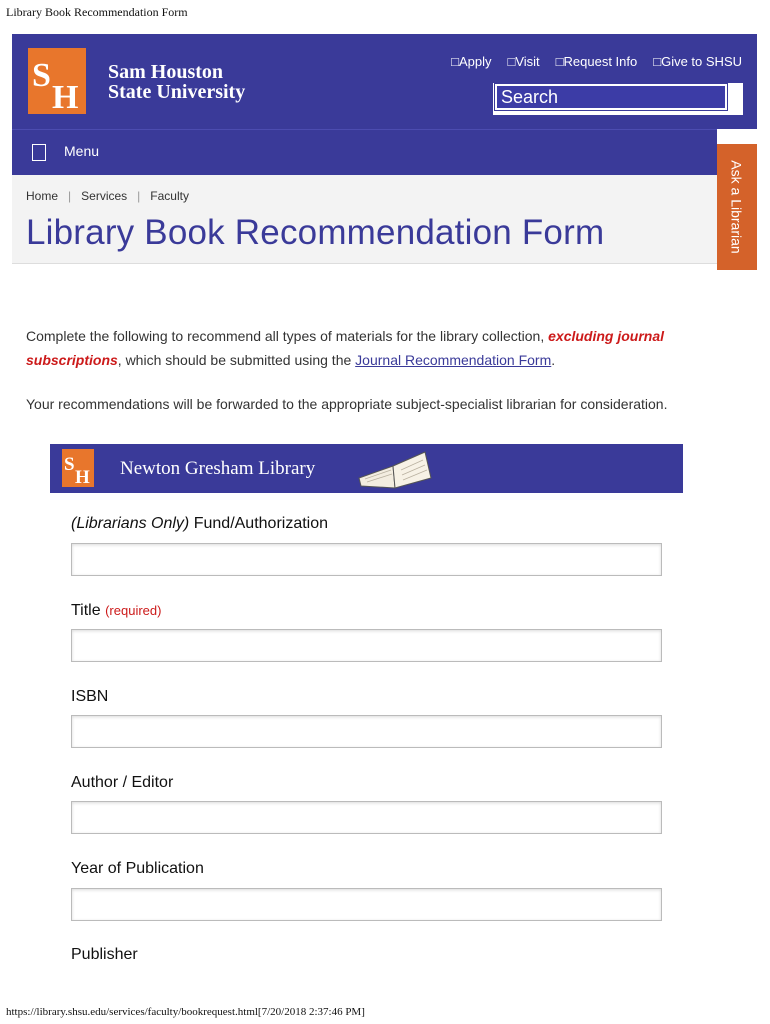 The width and height of the screenshot is (770, 1024). What do you see at coordinates (261, 523) in the screenshot?
I see `fund-authorization-text: Fund/Authorization` at bounding box center [261, 523].